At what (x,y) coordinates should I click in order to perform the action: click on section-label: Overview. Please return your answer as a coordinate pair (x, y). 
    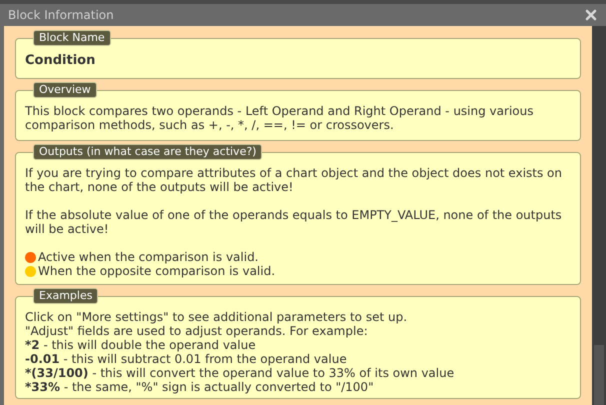
    Looking at the image, I should click on (65, 90).